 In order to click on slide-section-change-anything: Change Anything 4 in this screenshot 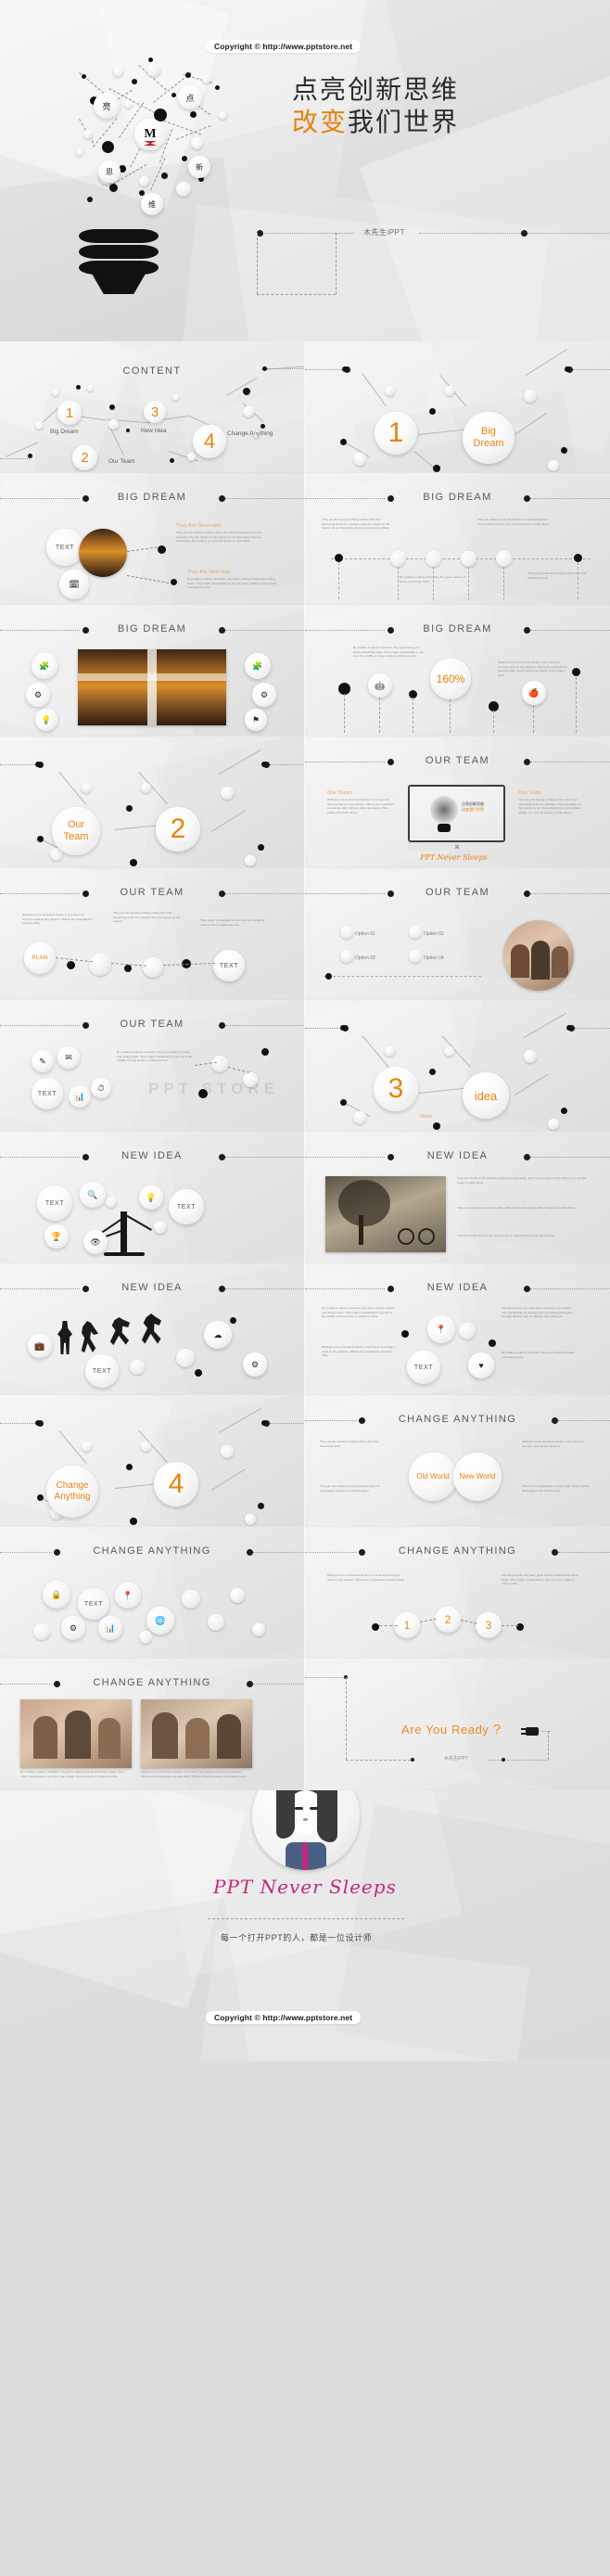, I will do `click(152, 1461)`.